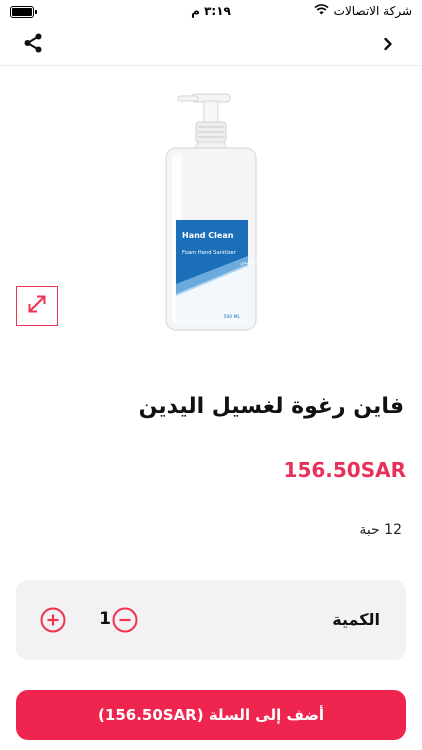  I want to click on chevron-right-icon, so click(388, 45).